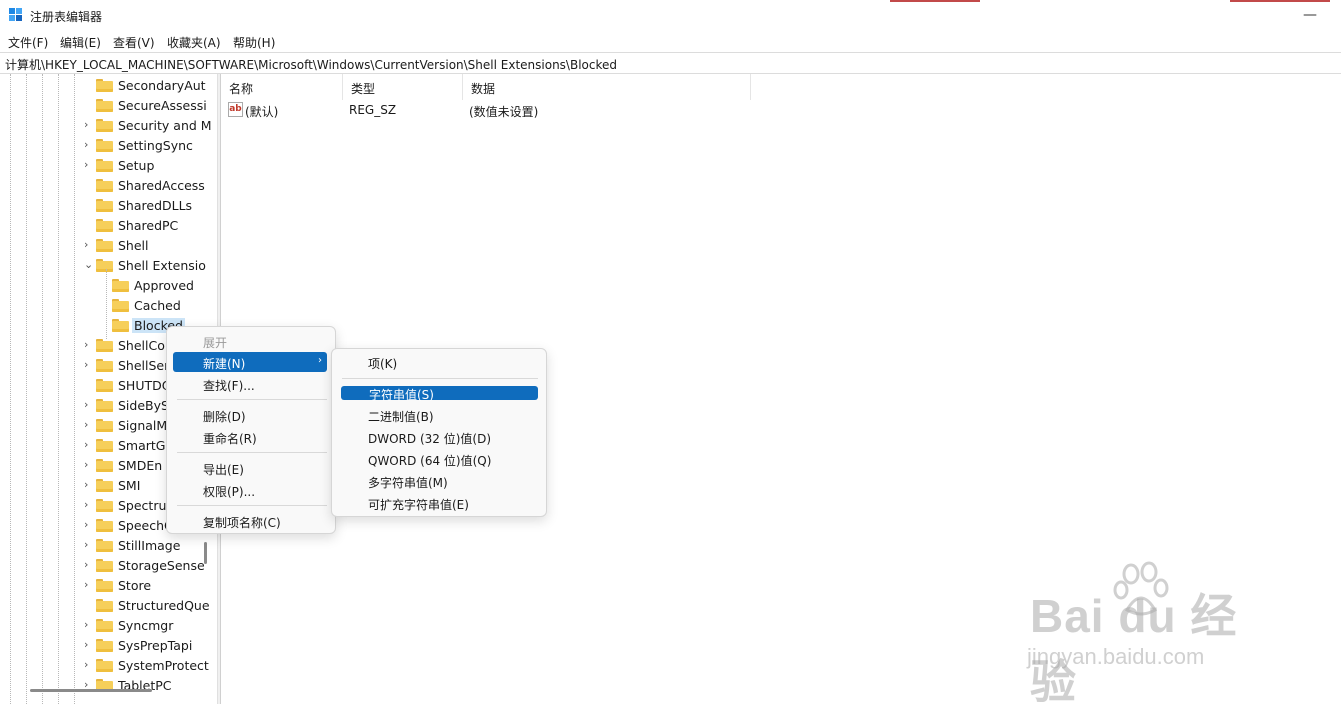 The height and width of the screenshot is (712, 1341). I want to click on tree-item-label: SMI, so click(129, 485).